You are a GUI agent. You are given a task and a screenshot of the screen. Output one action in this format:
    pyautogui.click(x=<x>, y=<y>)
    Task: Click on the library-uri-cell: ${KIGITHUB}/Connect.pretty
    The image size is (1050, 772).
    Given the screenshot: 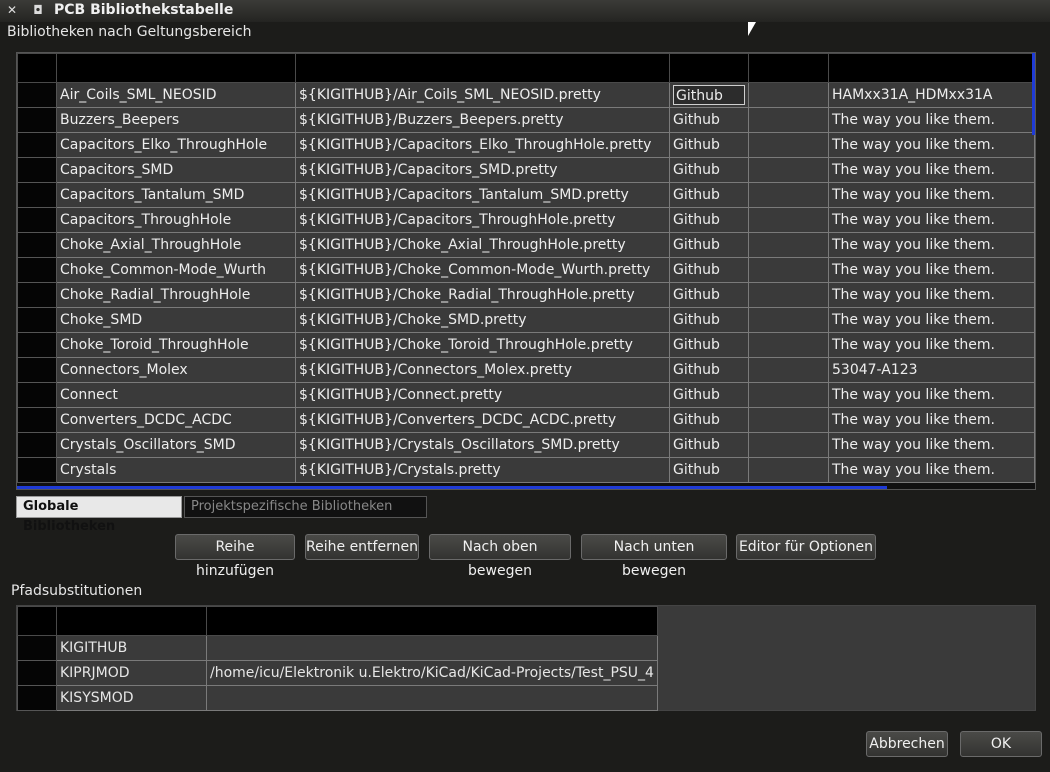 What is the action you would take?
    pyautogui.click(x=482, y=395)
    